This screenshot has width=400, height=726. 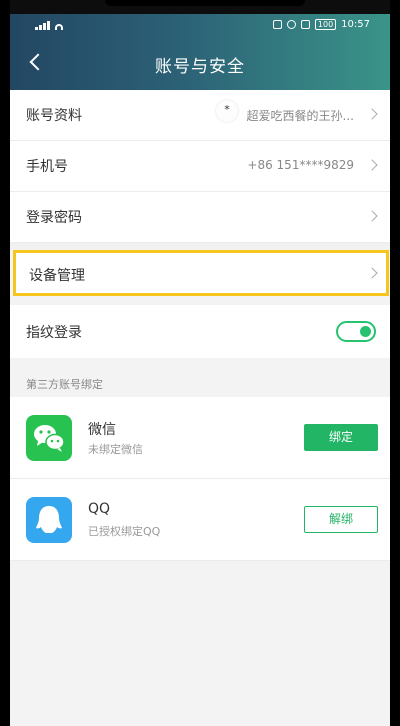 I want to click on row-value: +86 151****9829, so click(x=300, y=165).